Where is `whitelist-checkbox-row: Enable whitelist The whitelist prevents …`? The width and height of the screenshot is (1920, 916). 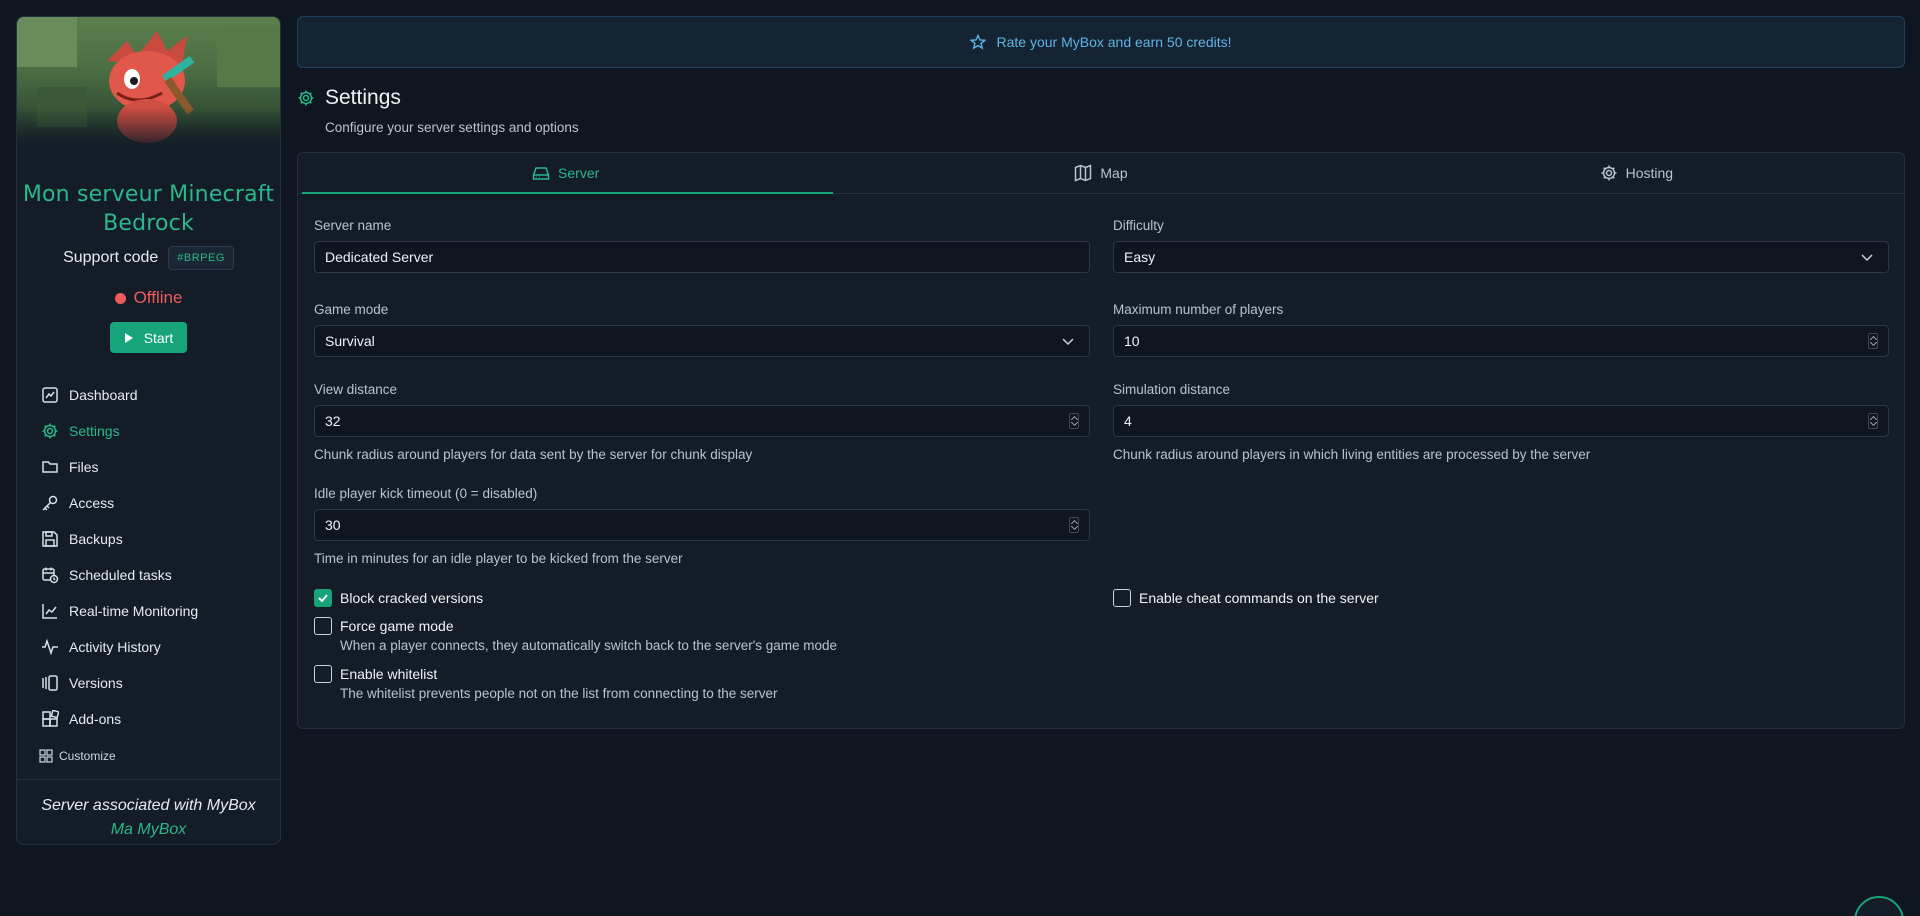 whitelist-checkbox-row: Enable whitelist The whitelist prevents … is located at coordinates (545, 683).